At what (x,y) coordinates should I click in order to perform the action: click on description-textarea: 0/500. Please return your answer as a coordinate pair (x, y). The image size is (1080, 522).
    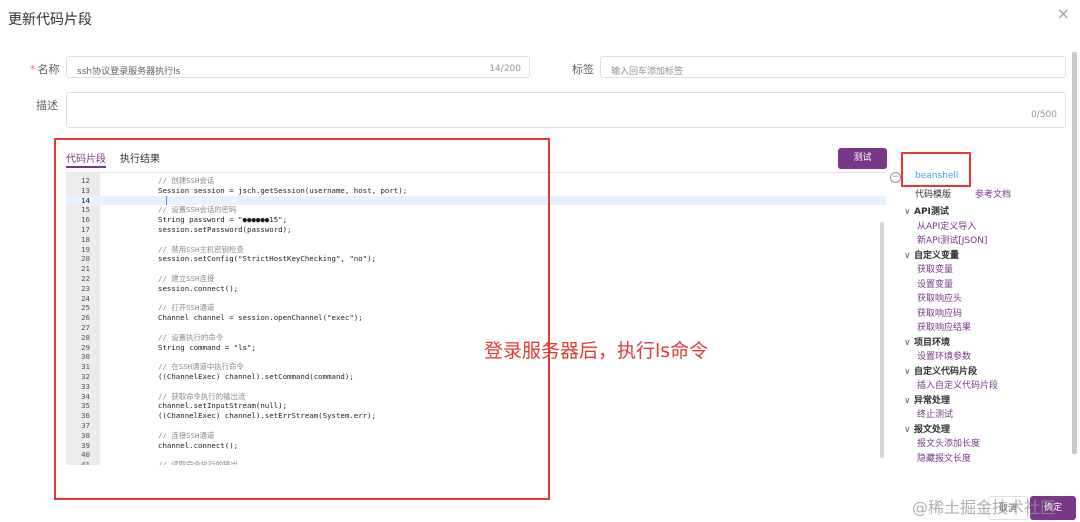
    Looking at the image, I should click on (566, 110).